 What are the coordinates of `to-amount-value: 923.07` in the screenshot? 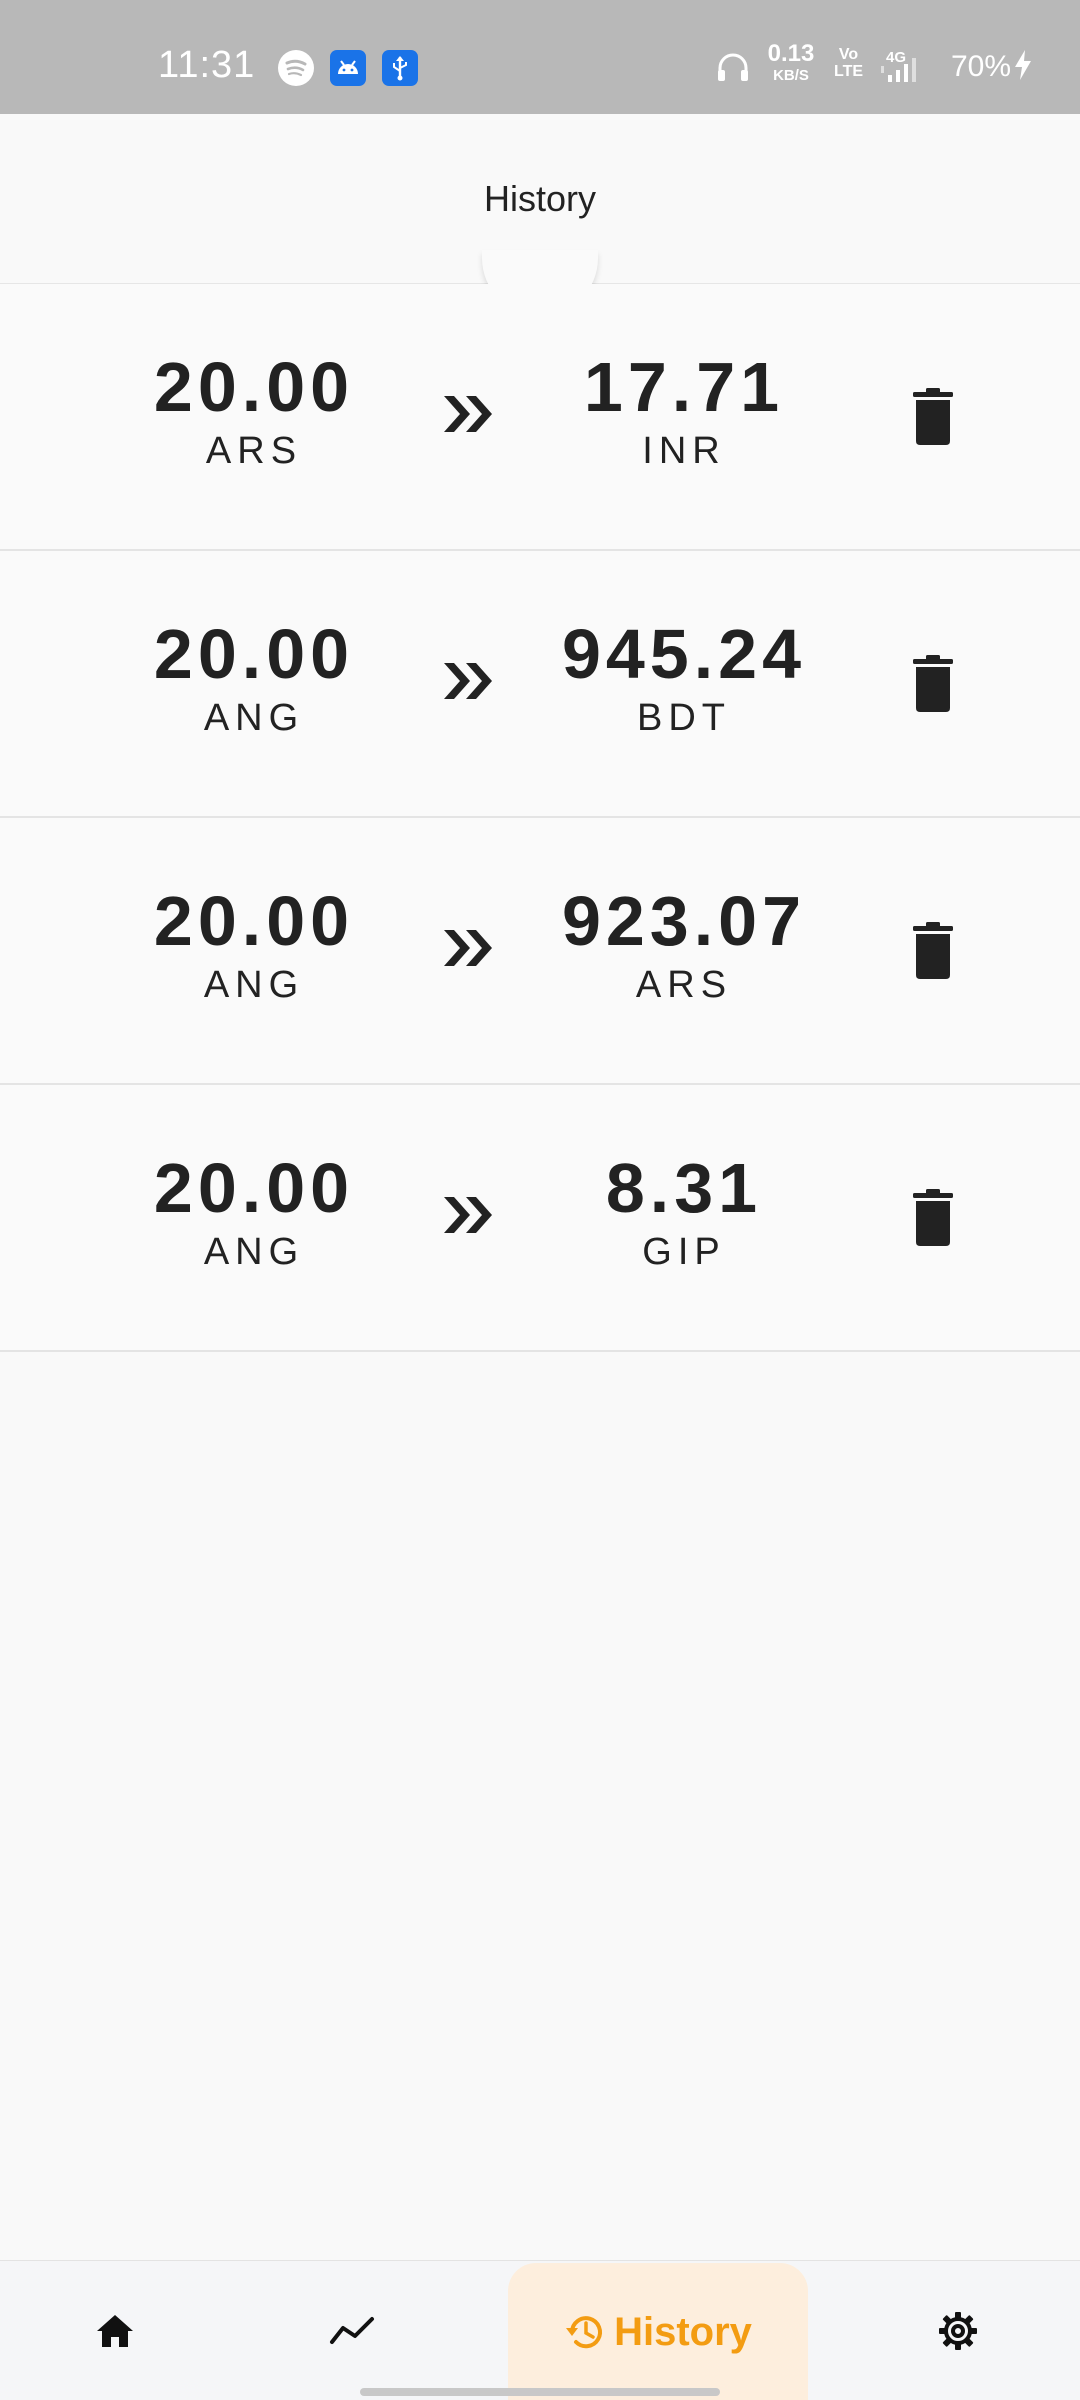 It's located at (684, 921).